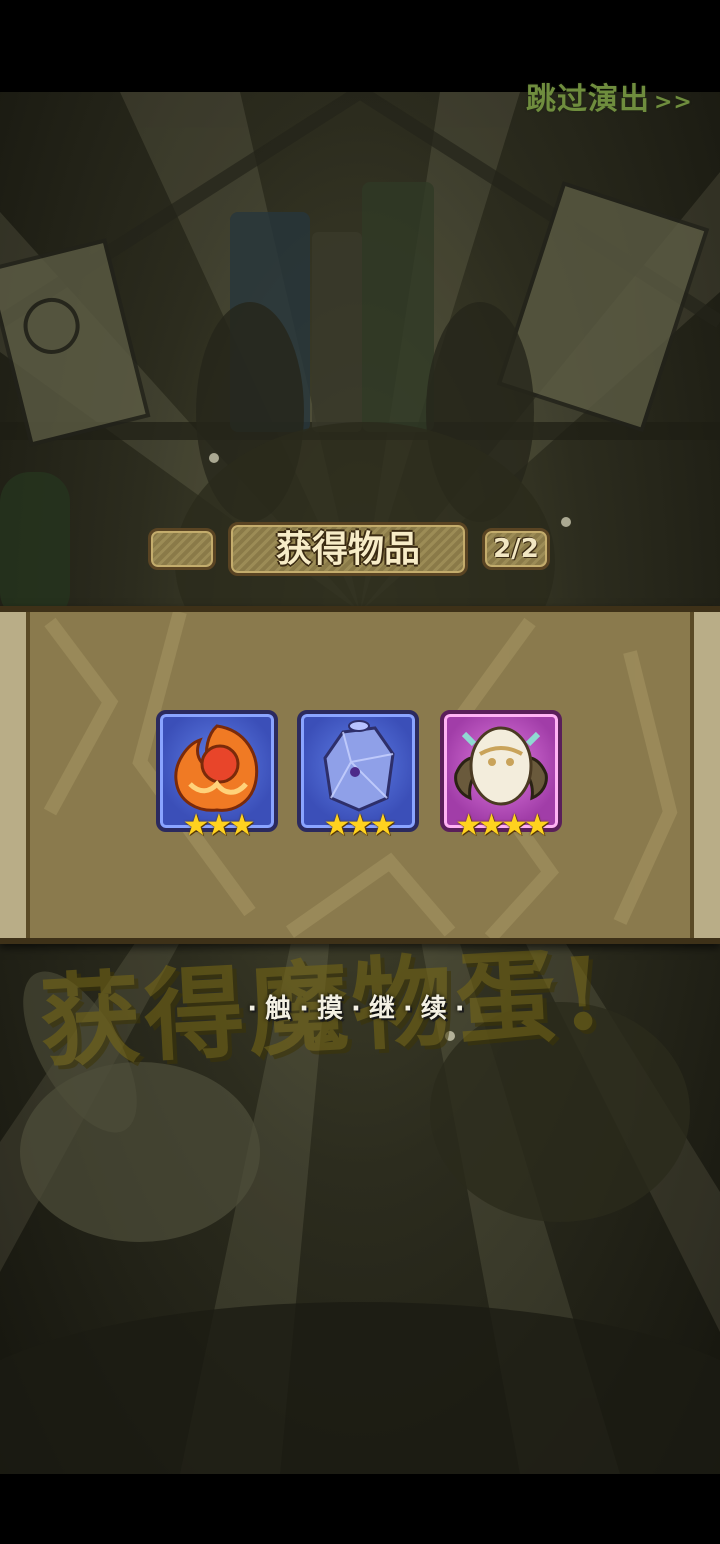  I want to click on double-chevron-right-icon: >>, so click(673, 102).